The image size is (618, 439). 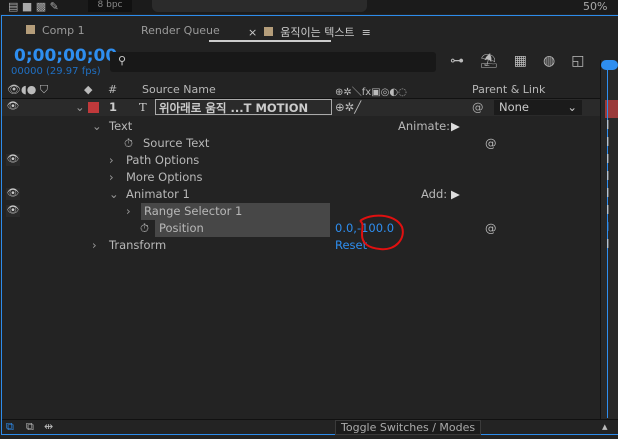 What do you see at coordinates (56, 71) in the screenshot?
I see `frame-rate: 00000 (29.97 fps)` at bounding box center [56, 71].